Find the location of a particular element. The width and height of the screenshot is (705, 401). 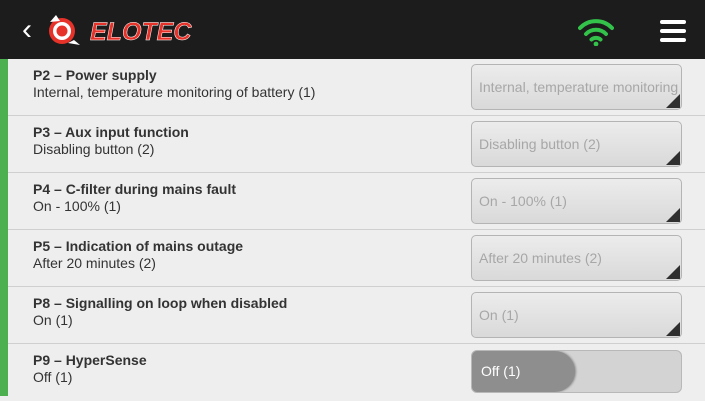

aux-input-function-select: Disabling button (2) is located at coordinates (576, 144).